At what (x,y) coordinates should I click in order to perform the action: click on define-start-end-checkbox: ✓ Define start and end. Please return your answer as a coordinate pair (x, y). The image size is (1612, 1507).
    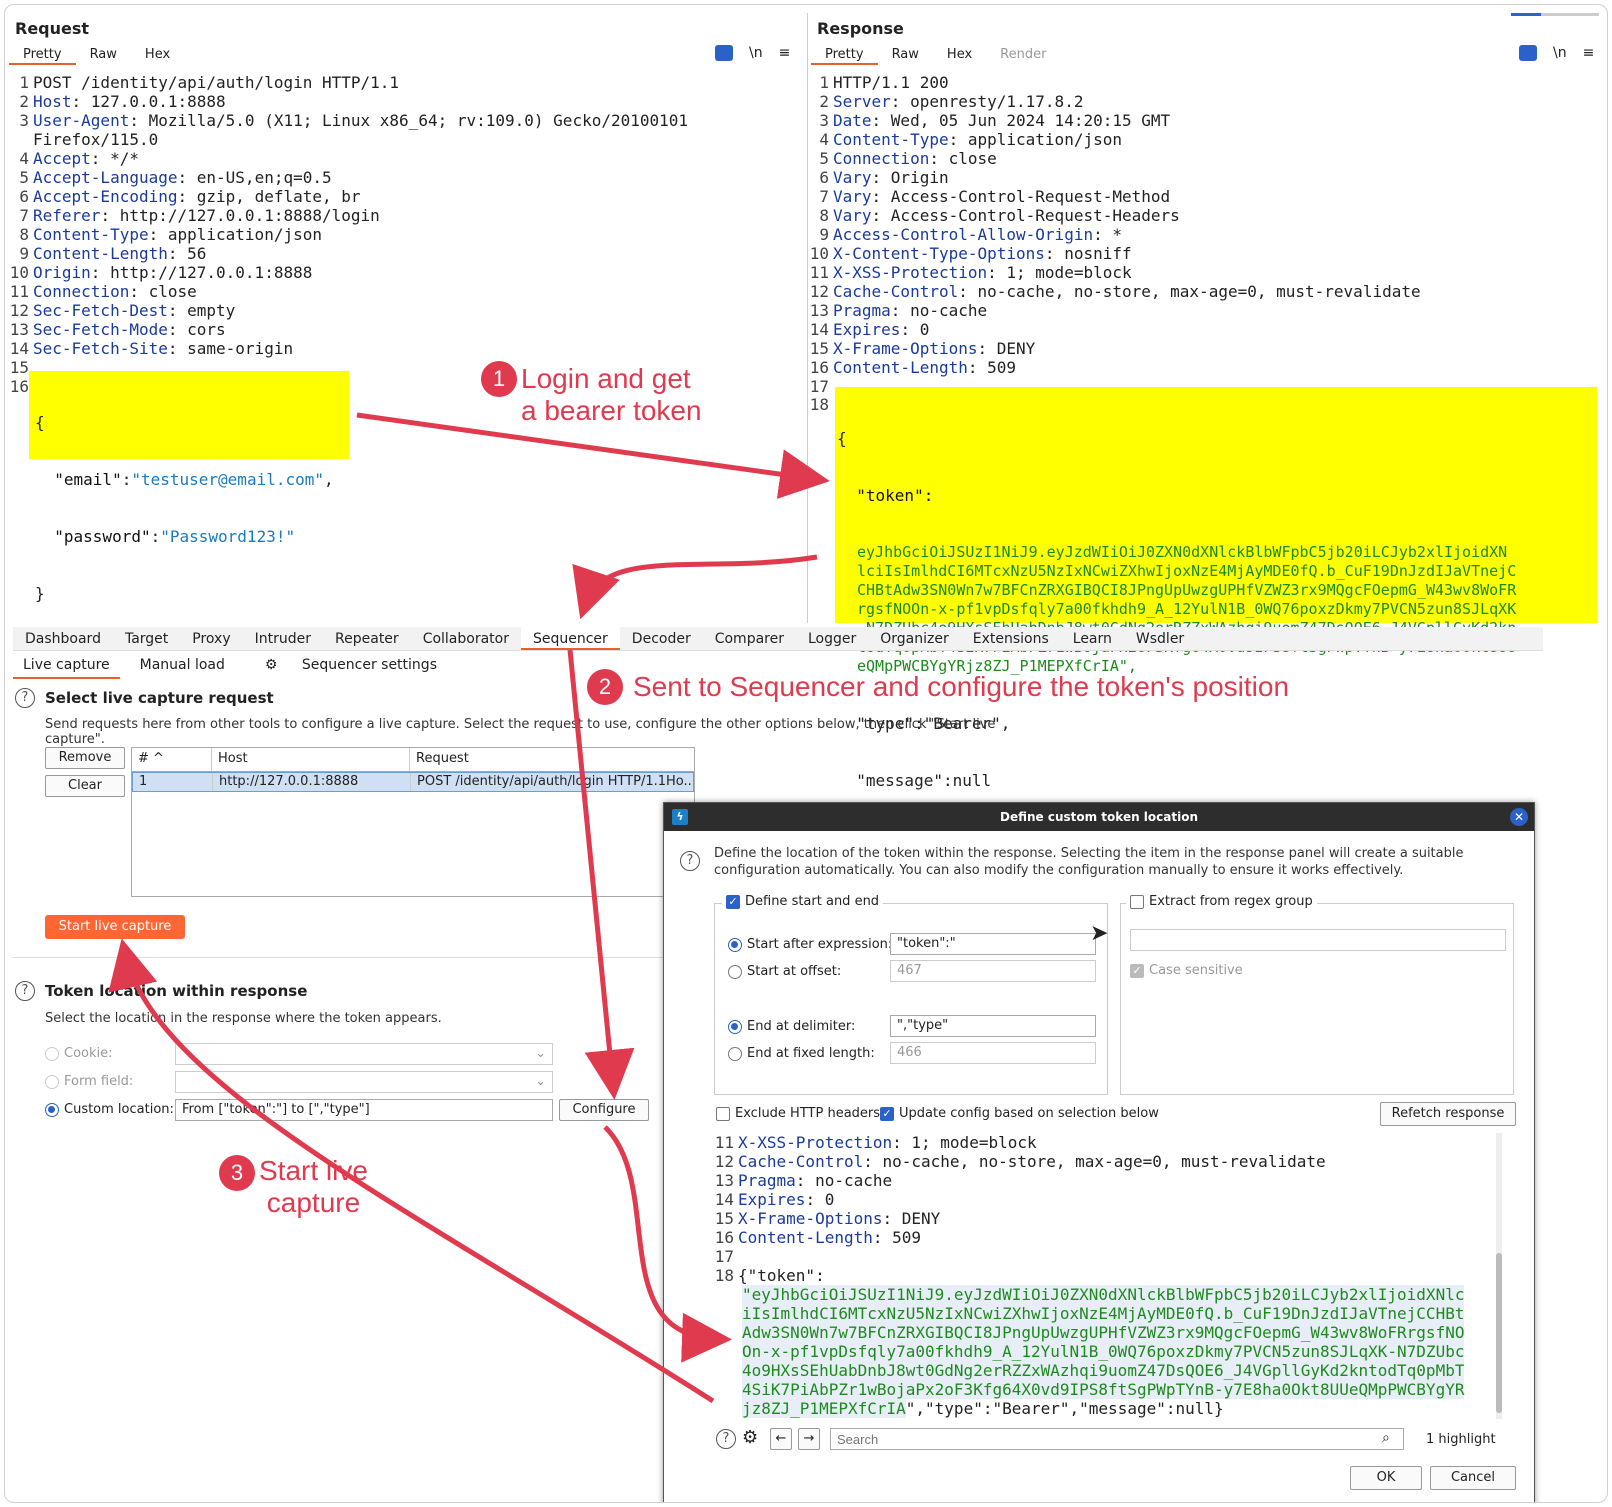
    Looking at the image, I should click on (803, 901).